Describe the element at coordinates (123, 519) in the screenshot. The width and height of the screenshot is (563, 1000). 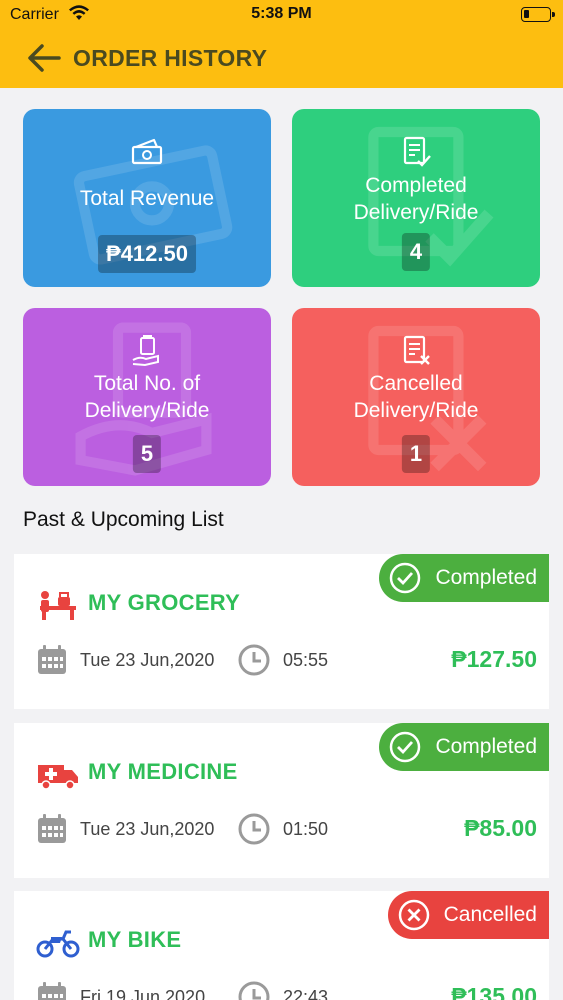
I see `section-title: Past & Upcoming List` at that location.